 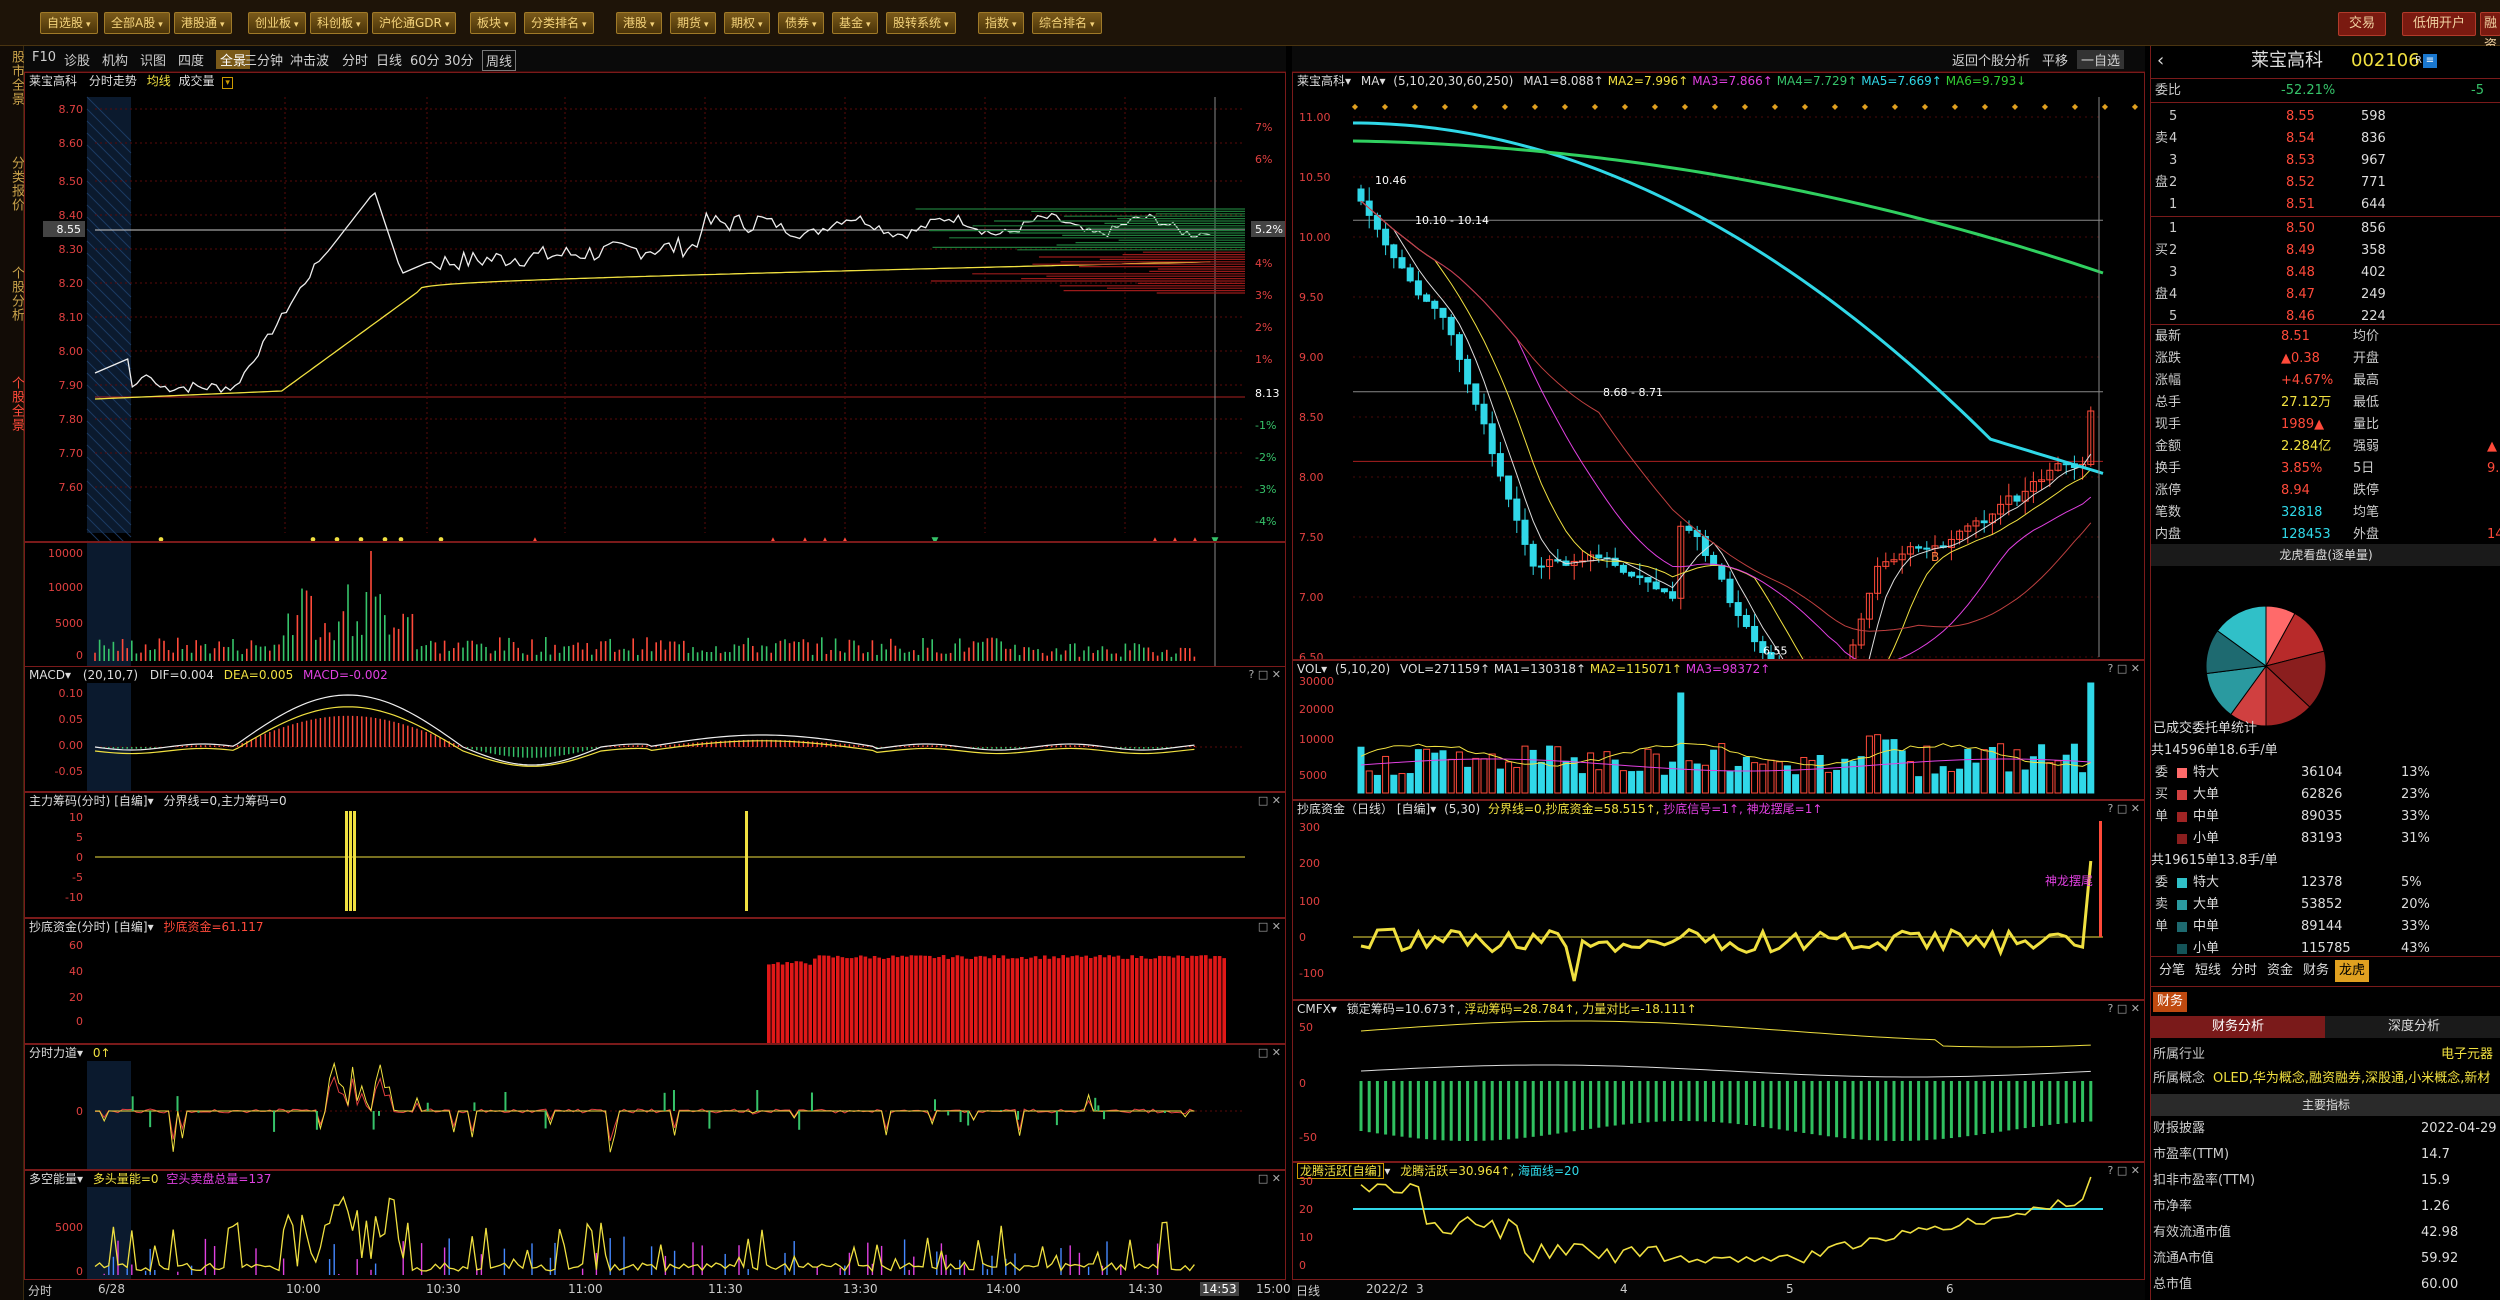 What do you see at coordinates (1067, 23) in the screenshot?
I see `menu-button-15: 综合排名 ▾` at bounding box center [1067, 23].